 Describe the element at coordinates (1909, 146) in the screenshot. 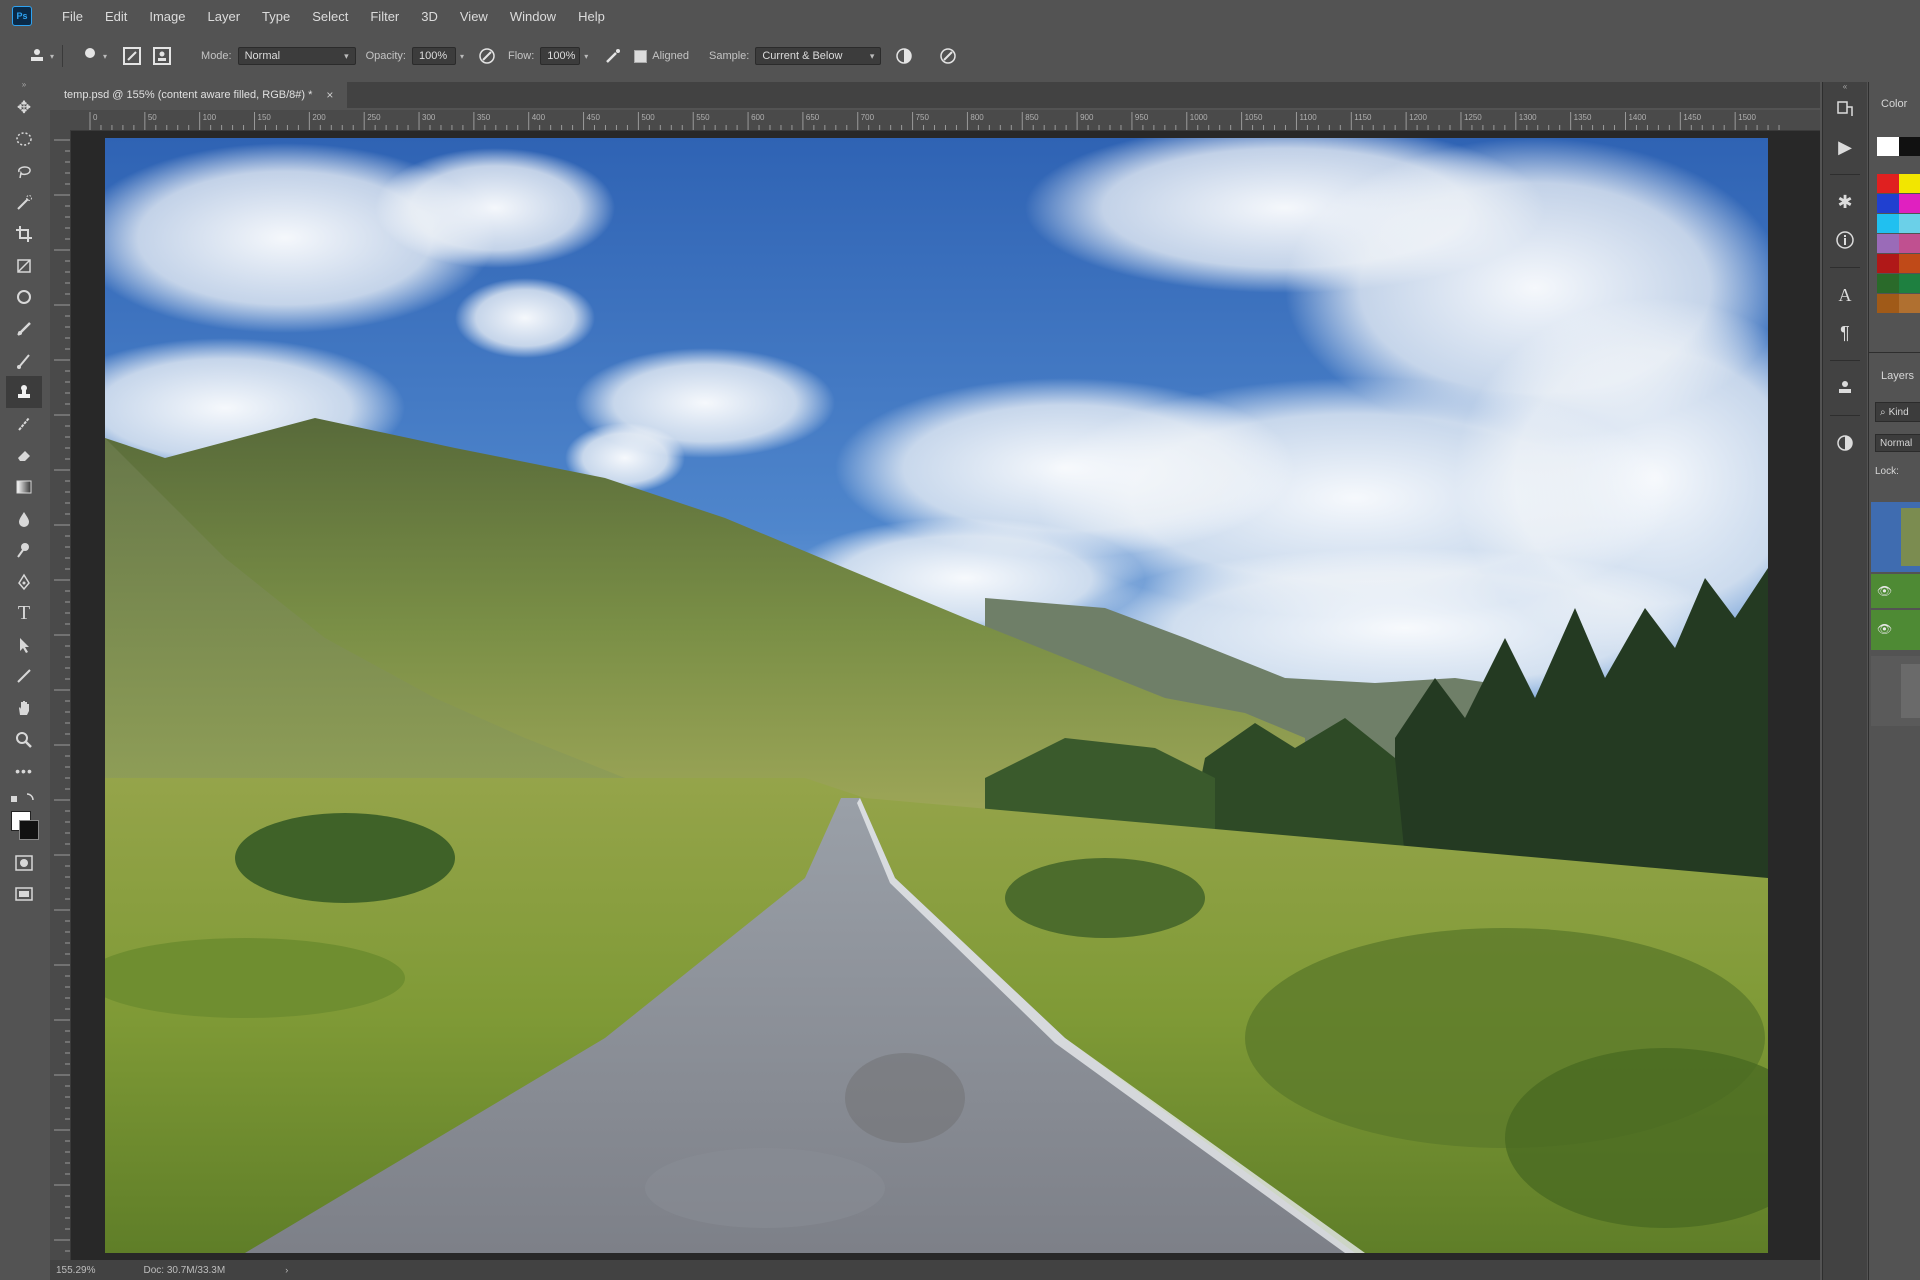

I see `swatch-black` at that location.